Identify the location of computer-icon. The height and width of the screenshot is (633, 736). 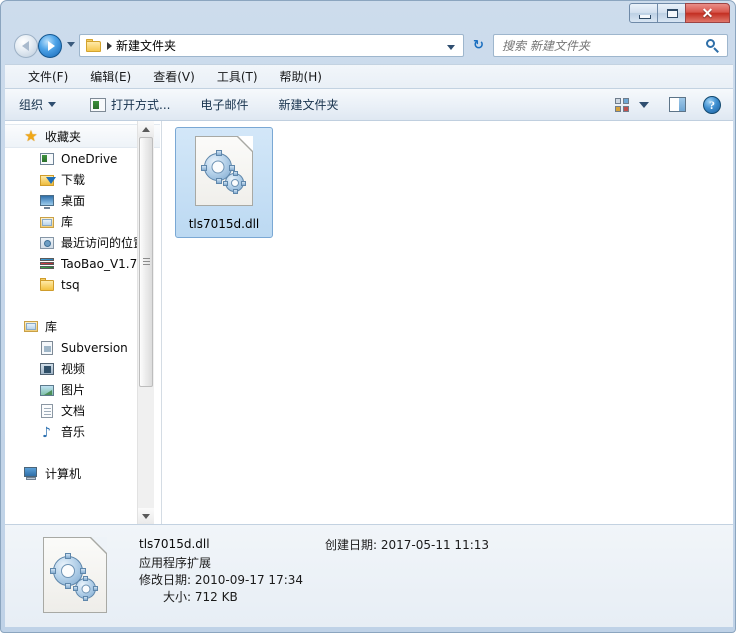
(31, 473).